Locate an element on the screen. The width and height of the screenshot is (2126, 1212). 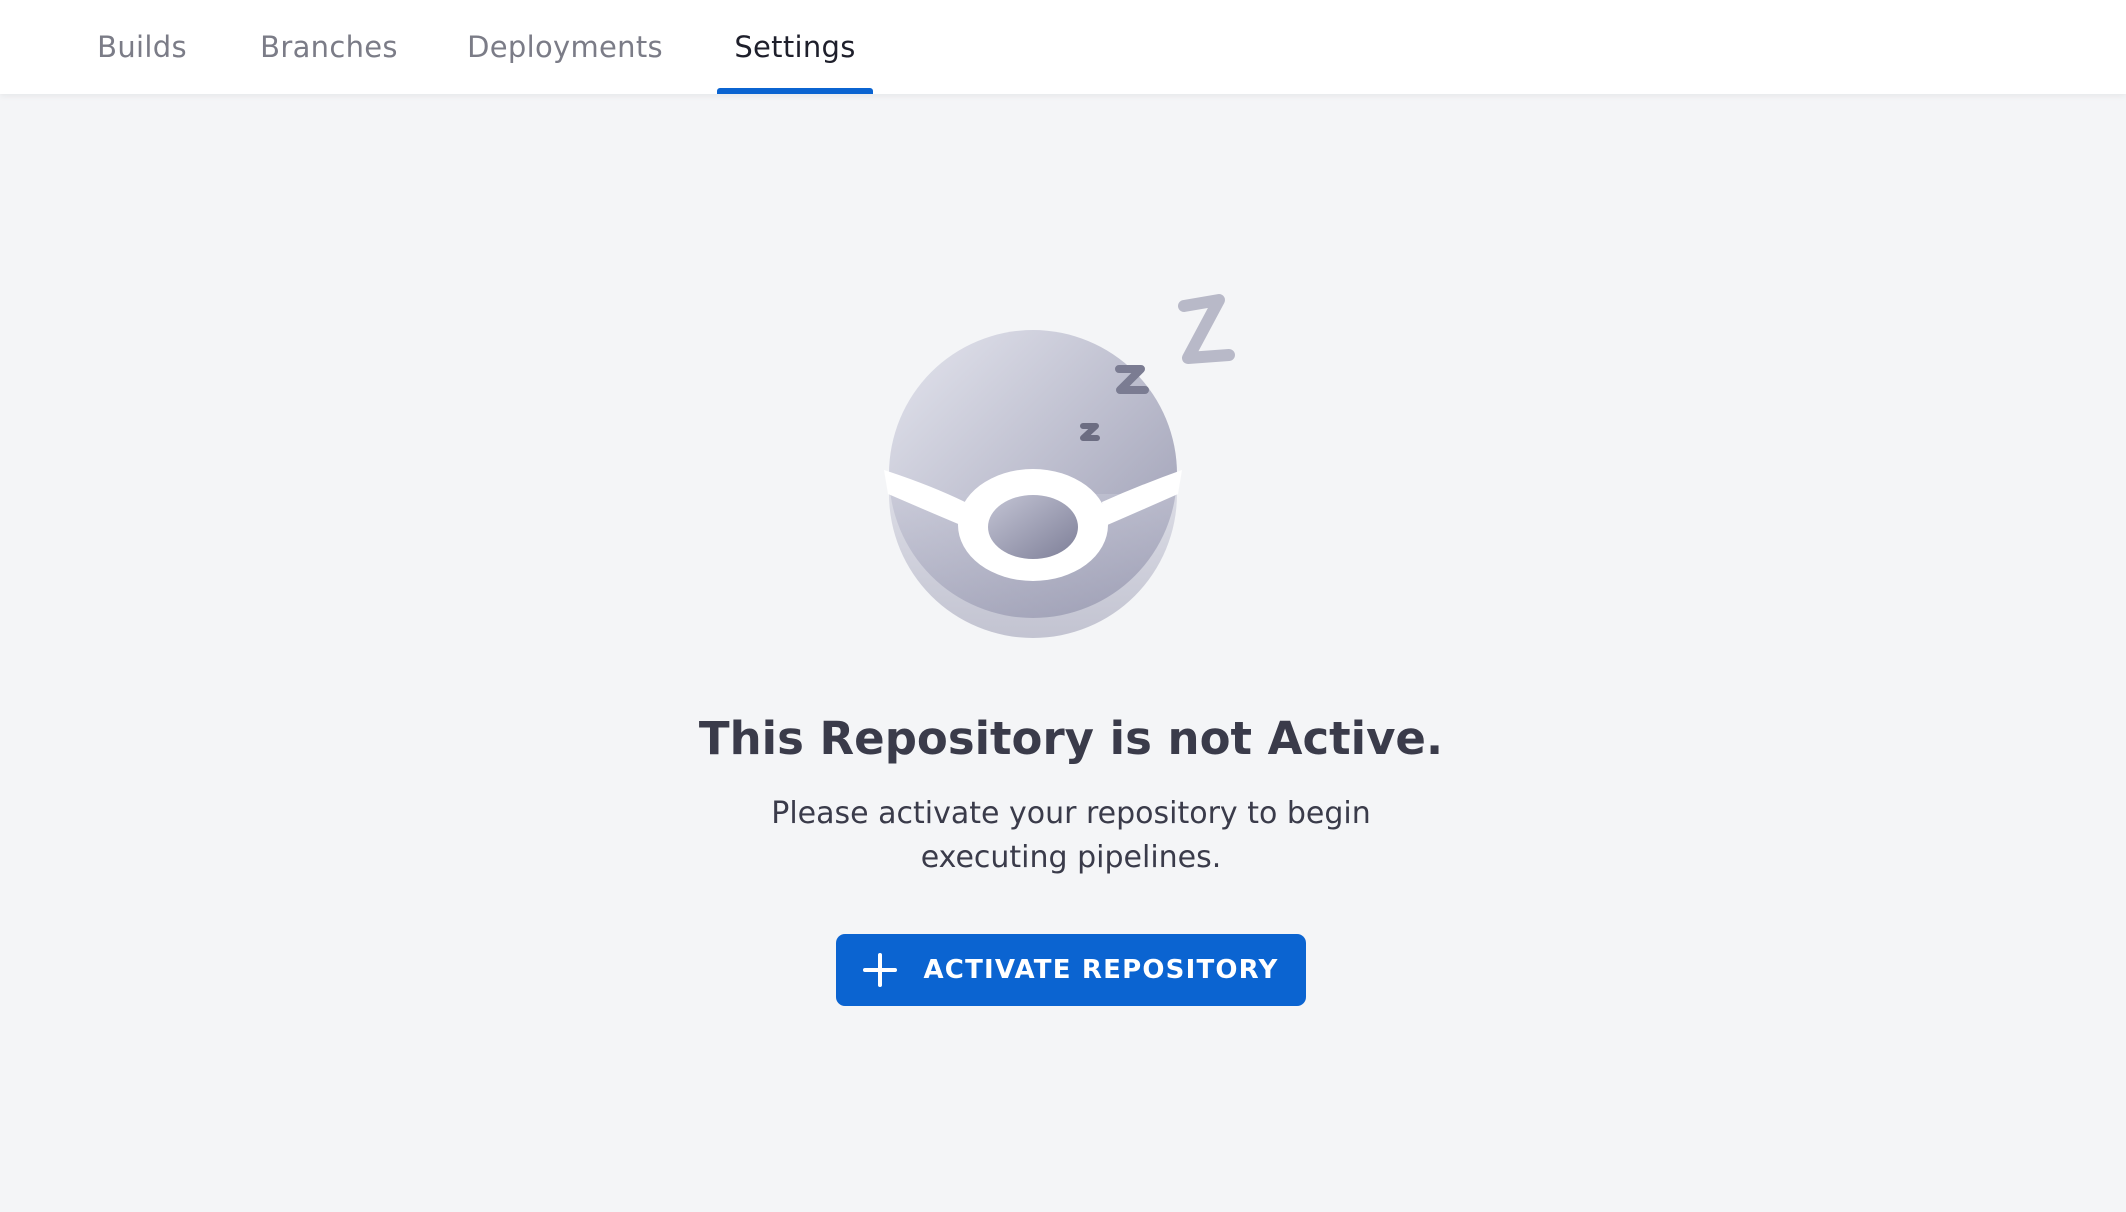
top-navigation-bar: Builds Branches Deployments Settings is located at coordinates (1063, 47).